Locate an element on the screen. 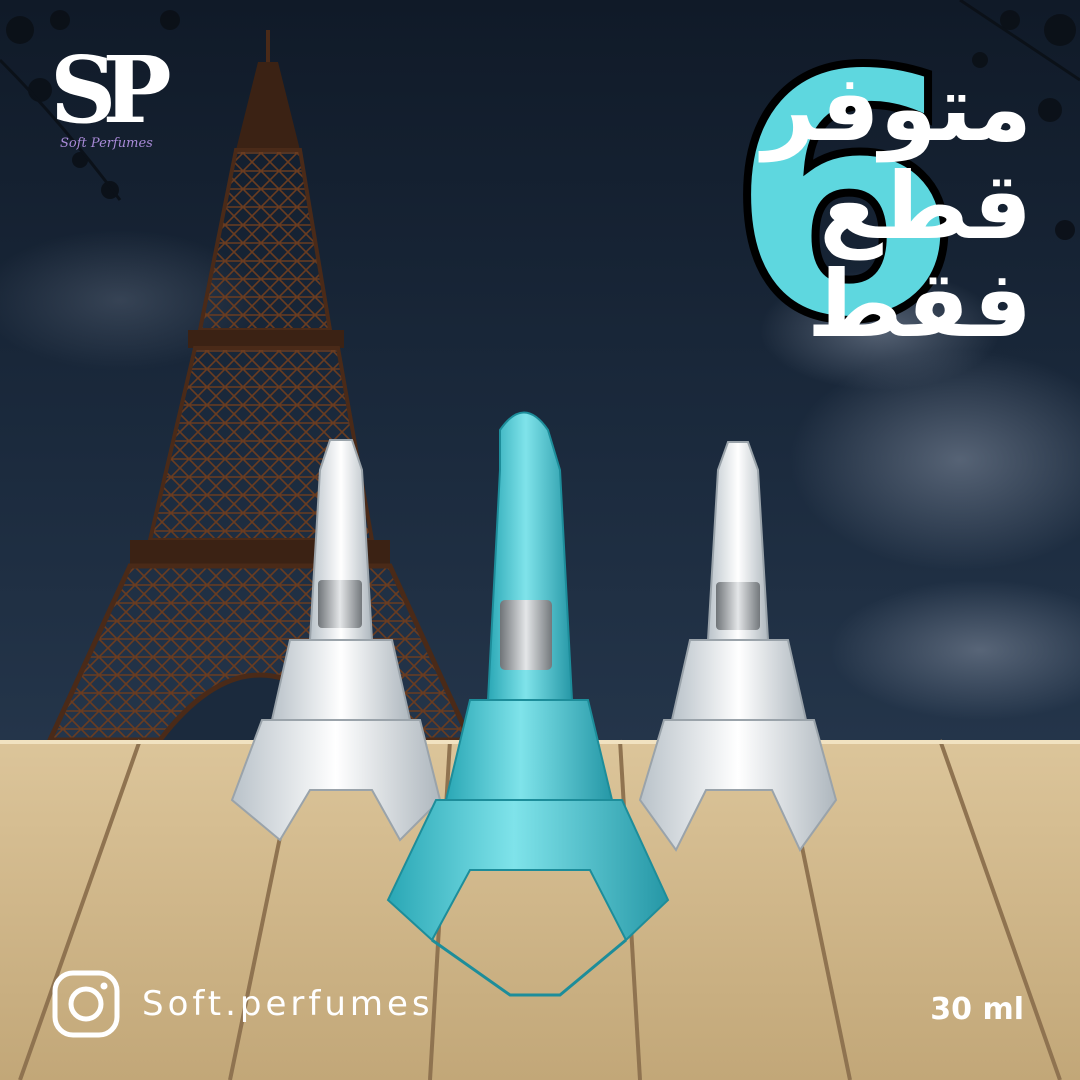  instagram-handle-group: Soft.perfumes is located at coordinates (243, 1004).